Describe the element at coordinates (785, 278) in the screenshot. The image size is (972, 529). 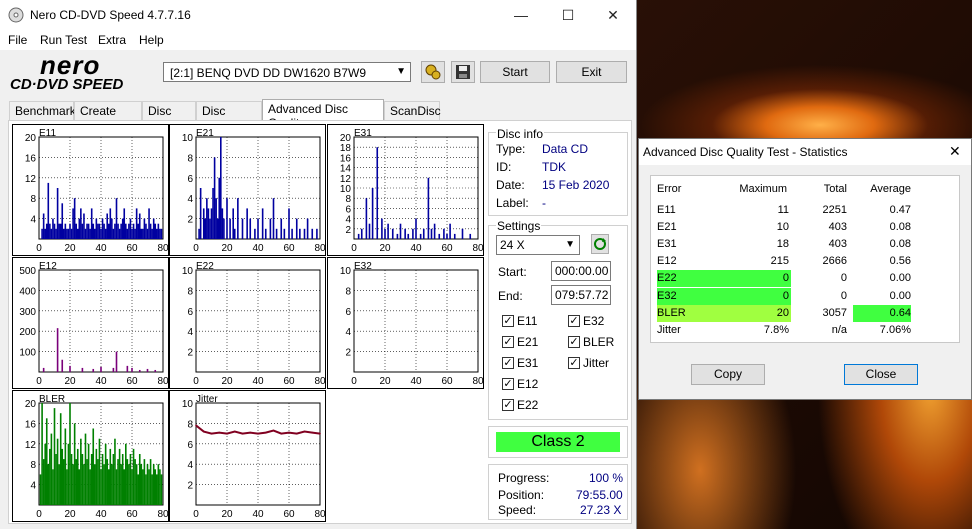
I see `stats-row-max: 0` at that location.